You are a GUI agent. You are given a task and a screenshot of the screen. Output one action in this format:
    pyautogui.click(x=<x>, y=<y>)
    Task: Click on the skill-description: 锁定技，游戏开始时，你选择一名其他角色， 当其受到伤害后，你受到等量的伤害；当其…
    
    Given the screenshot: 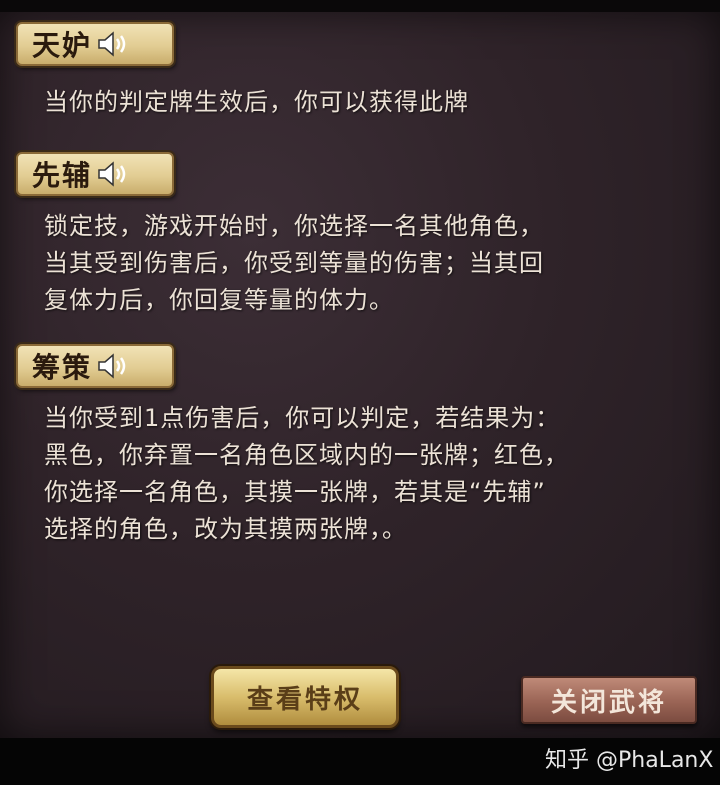 What is the action you would take?
    pyautogui.click(x=294, y=263)
    